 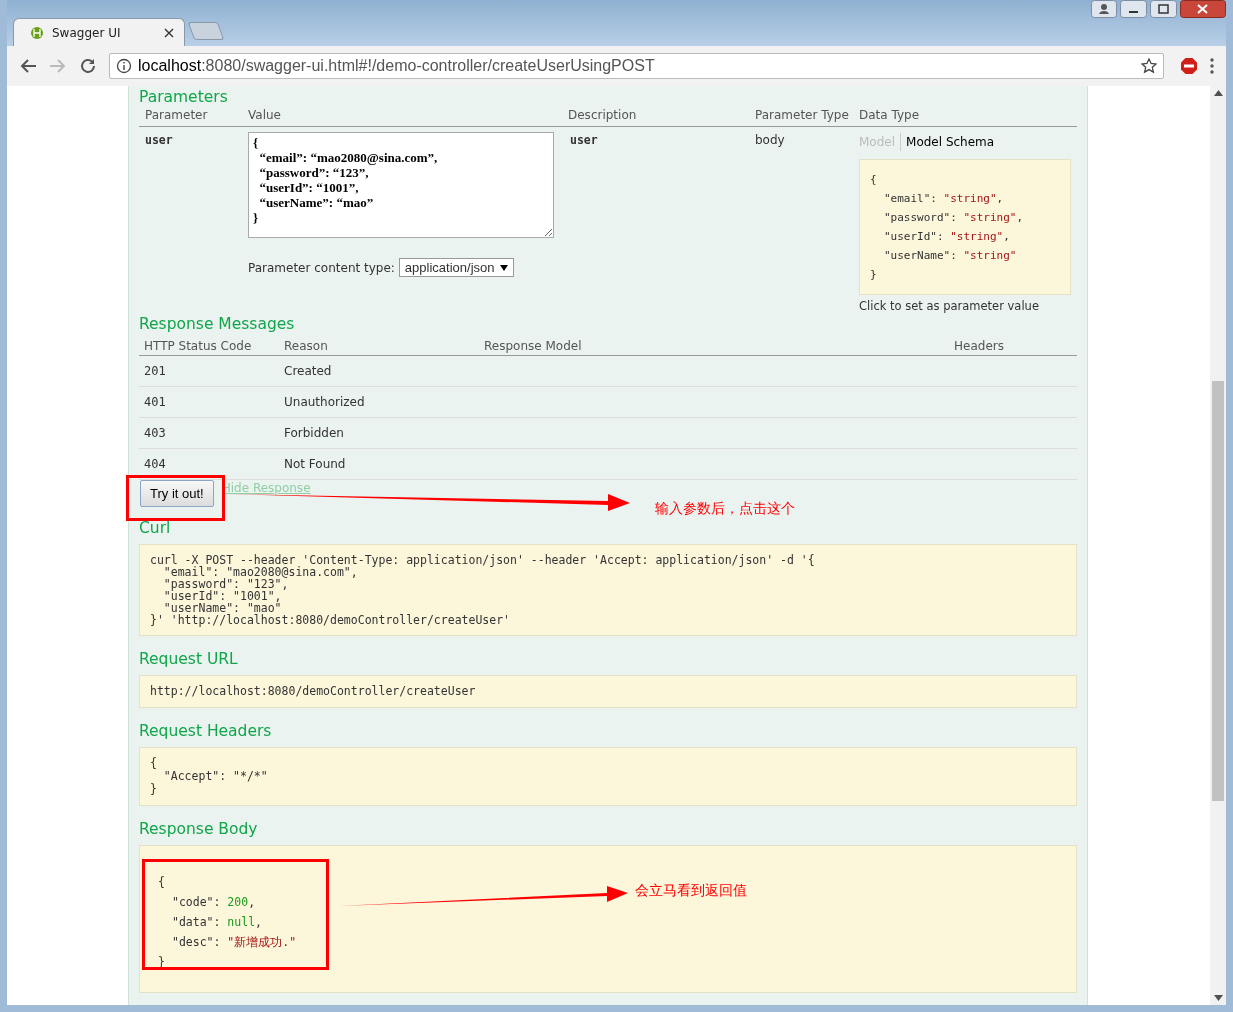 I want to click on code-line: "Accept": "*/*", so click(x=215, y=776).